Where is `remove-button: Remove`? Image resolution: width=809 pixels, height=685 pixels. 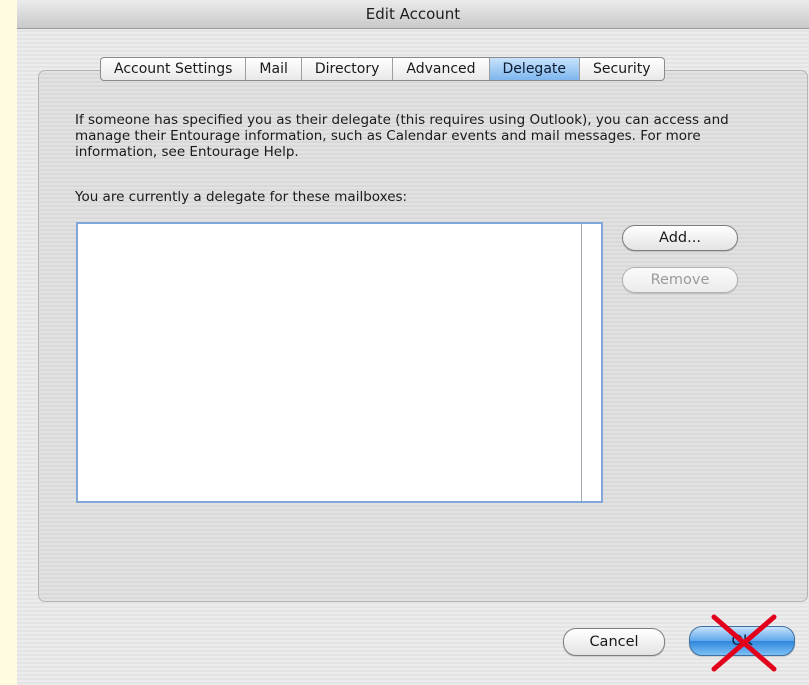 remove-button: Remove is located at coordinates (680, 280).